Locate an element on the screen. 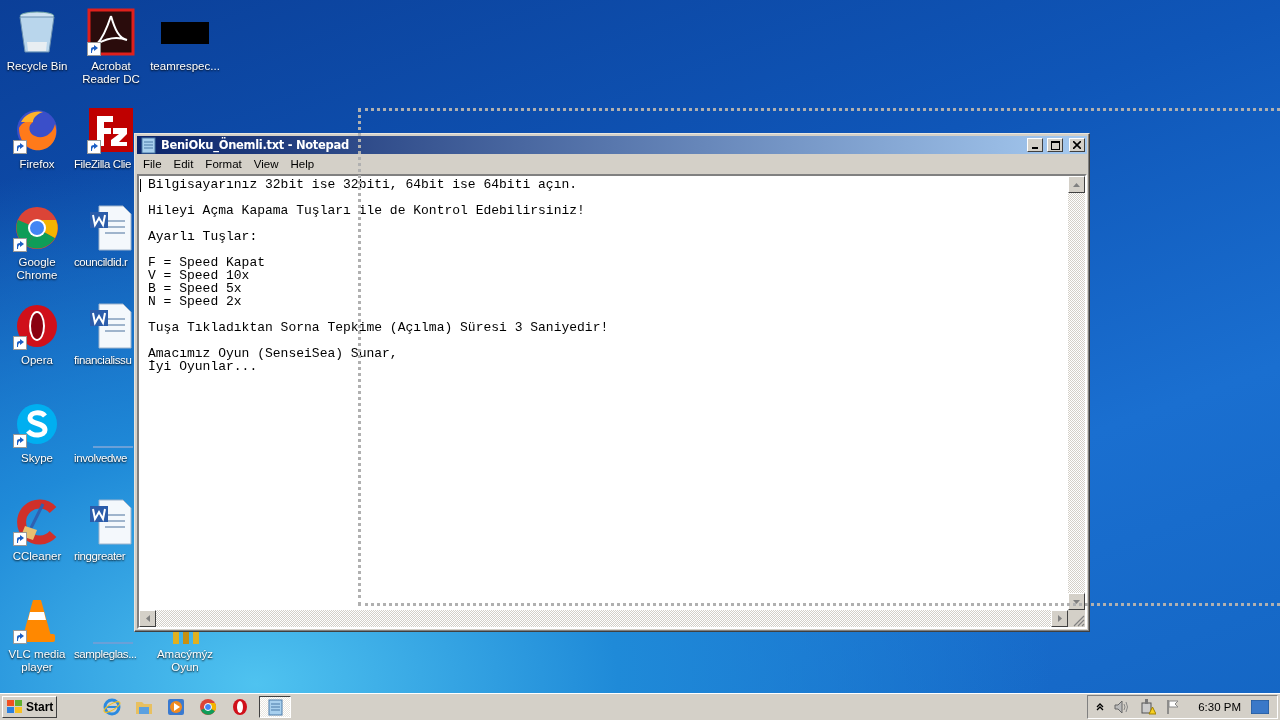  flag-icon is located at coordinates (1173, 707).